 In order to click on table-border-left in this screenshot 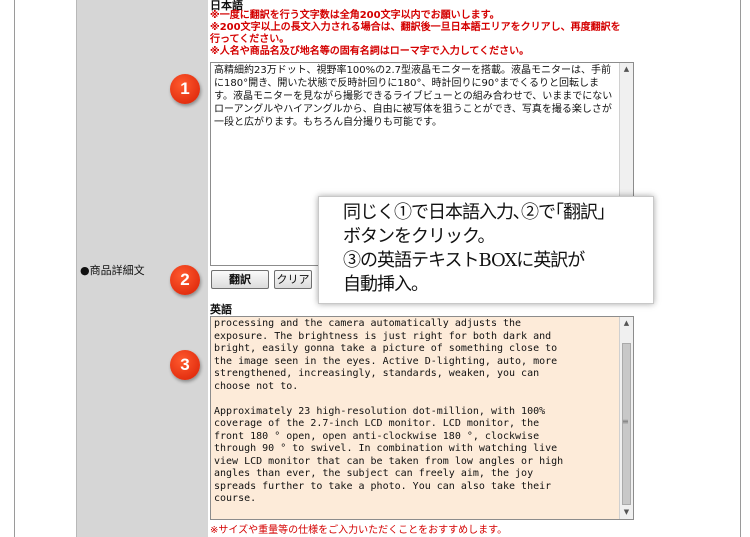, I will do `click(14, 268)`.